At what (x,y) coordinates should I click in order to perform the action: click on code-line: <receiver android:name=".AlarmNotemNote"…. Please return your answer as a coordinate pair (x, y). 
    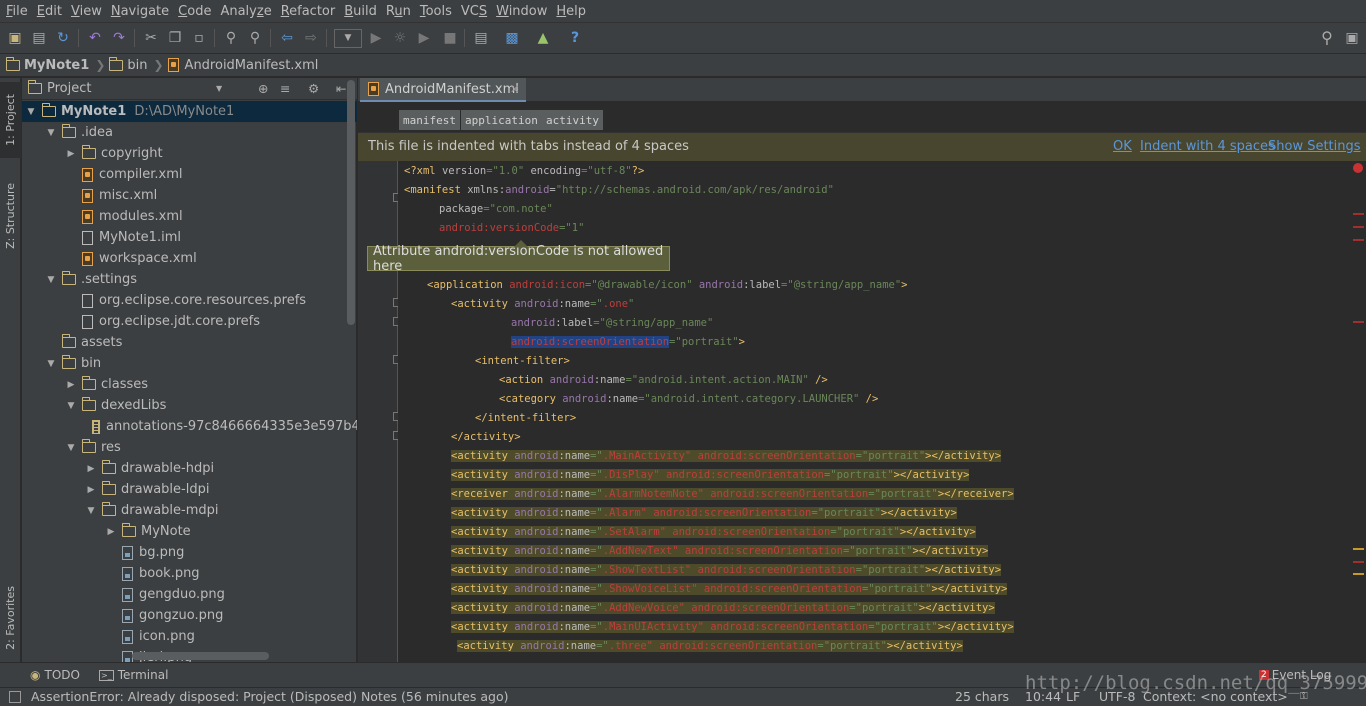
    Looking at the image, I should click on (732, 493).